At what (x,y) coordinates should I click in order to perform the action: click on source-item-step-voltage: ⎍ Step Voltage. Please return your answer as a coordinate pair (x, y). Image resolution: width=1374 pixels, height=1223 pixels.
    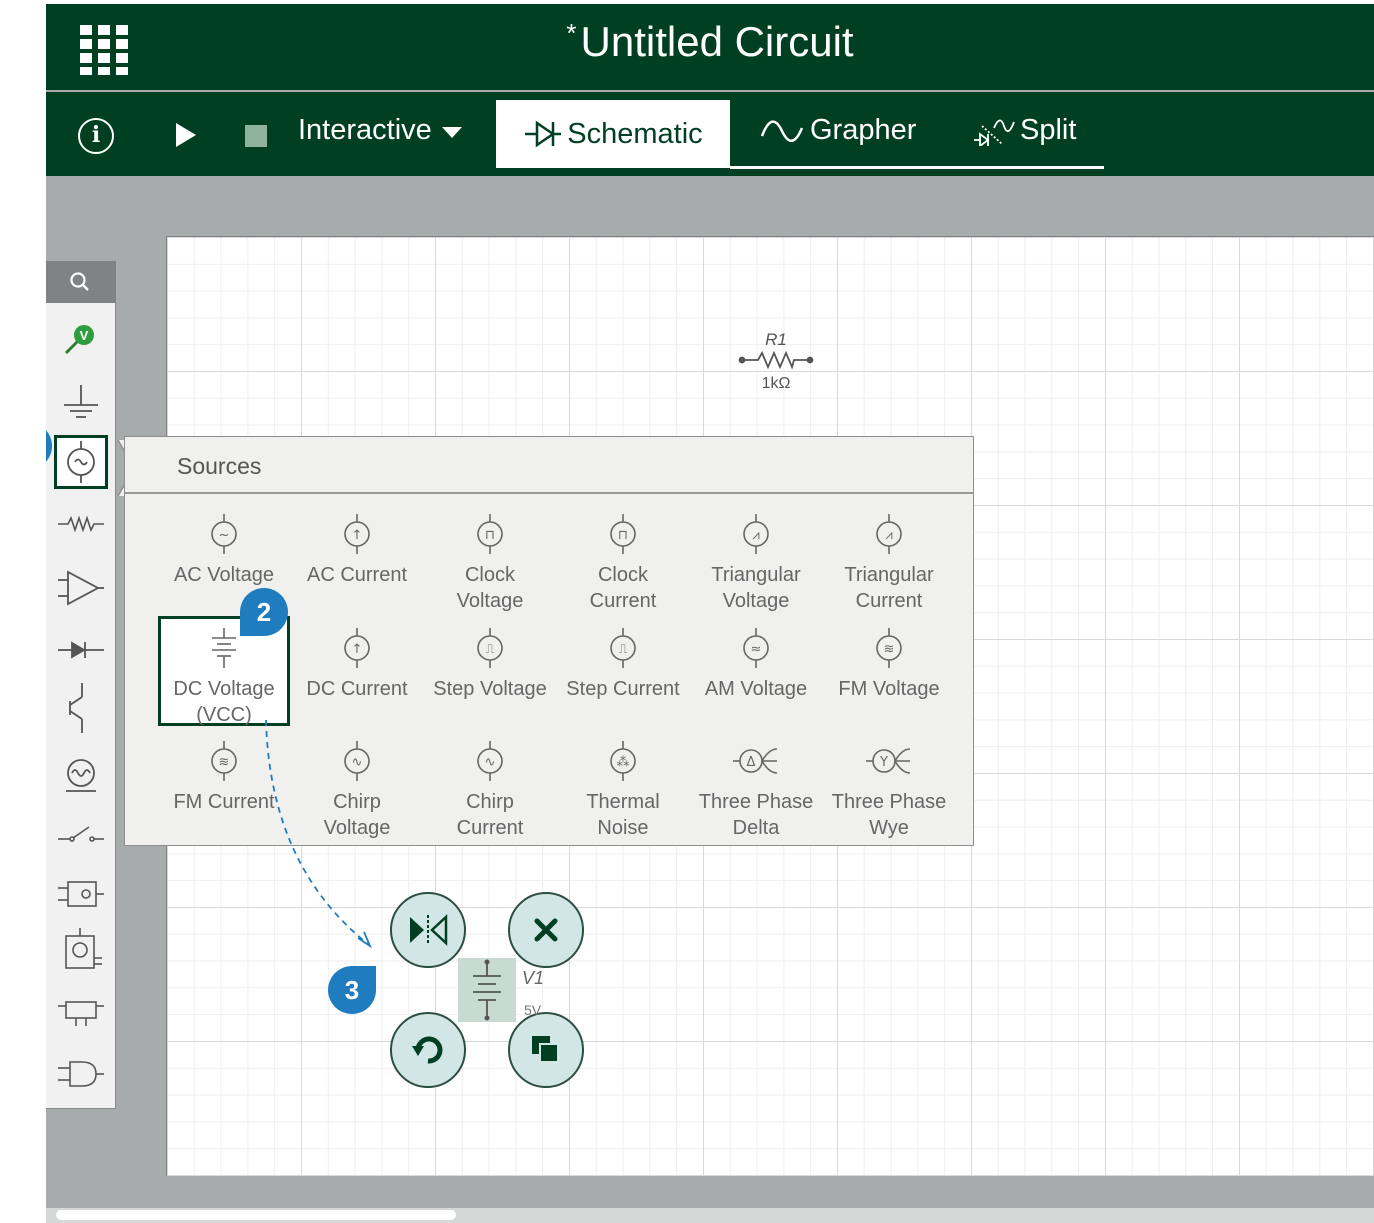
    Looking at the image, I should click on (490, 664).